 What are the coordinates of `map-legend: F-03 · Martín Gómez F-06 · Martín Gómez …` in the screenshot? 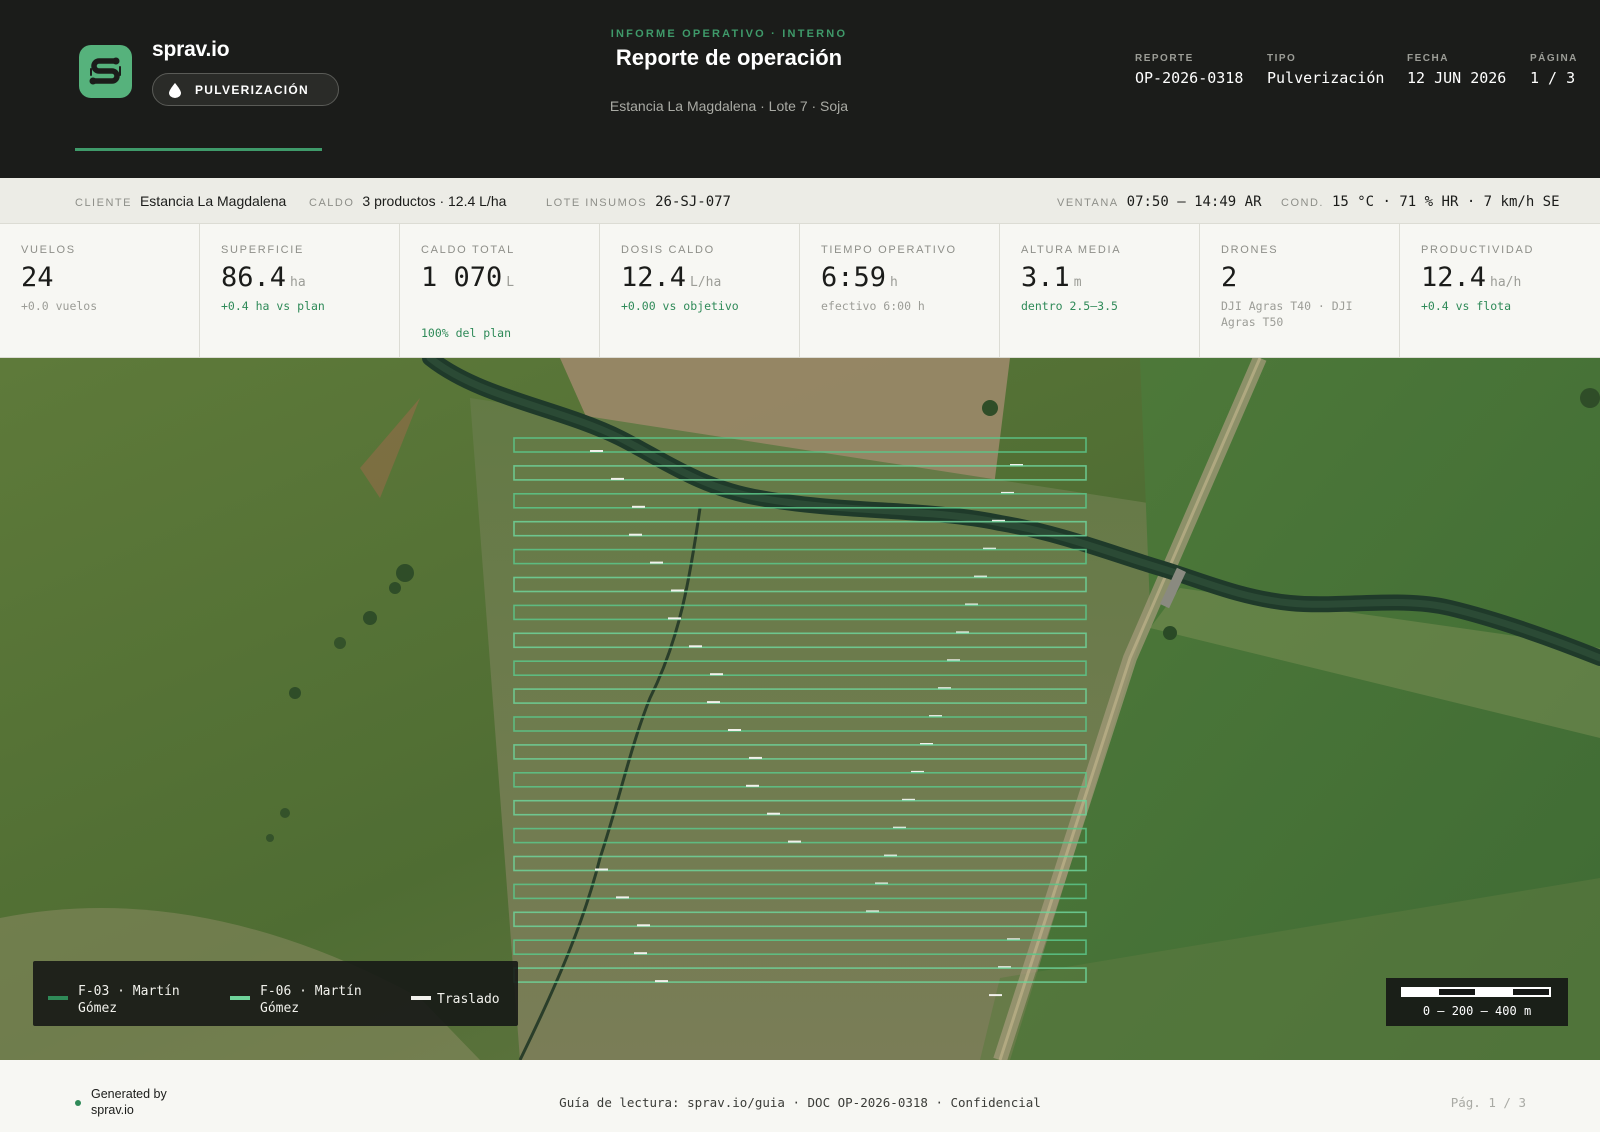 It's located at (275, 993).